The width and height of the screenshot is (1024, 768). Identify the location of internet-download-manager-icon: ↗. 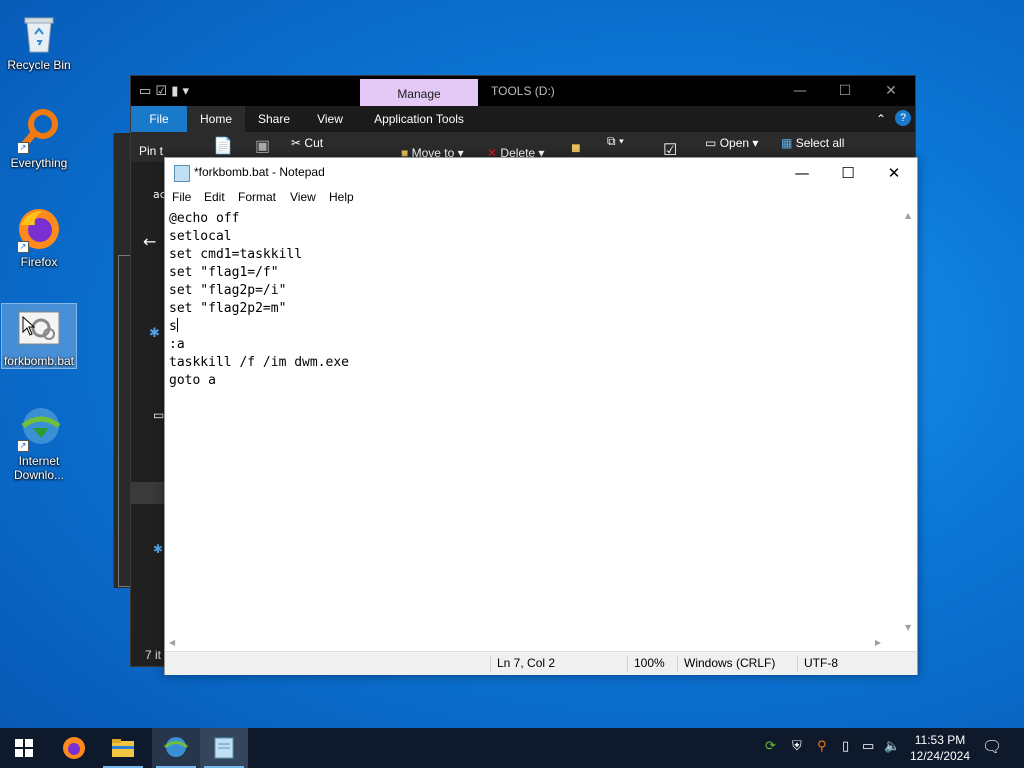
(39, 428).